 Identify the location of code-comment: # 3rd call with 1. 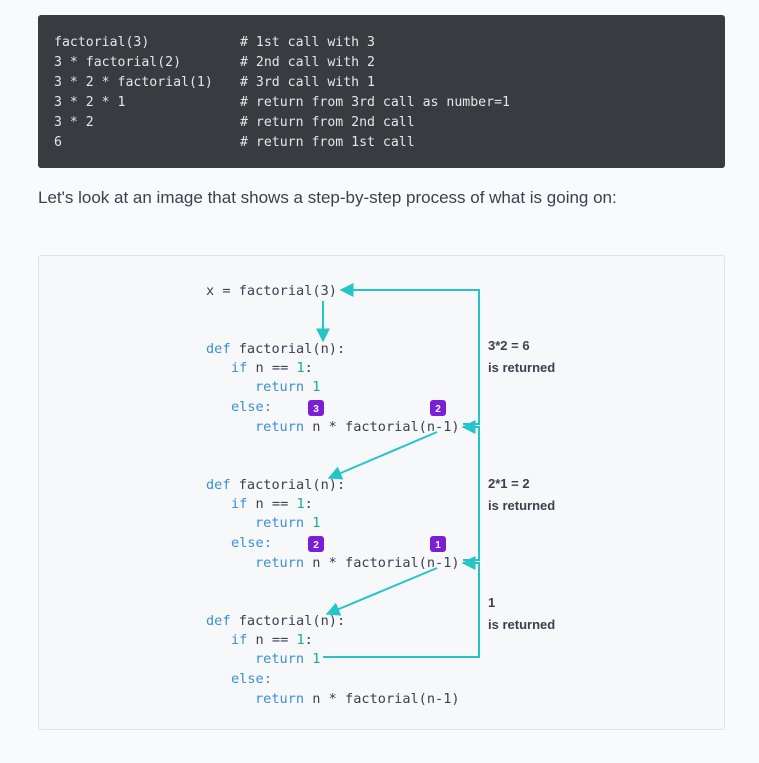
(307, 82).